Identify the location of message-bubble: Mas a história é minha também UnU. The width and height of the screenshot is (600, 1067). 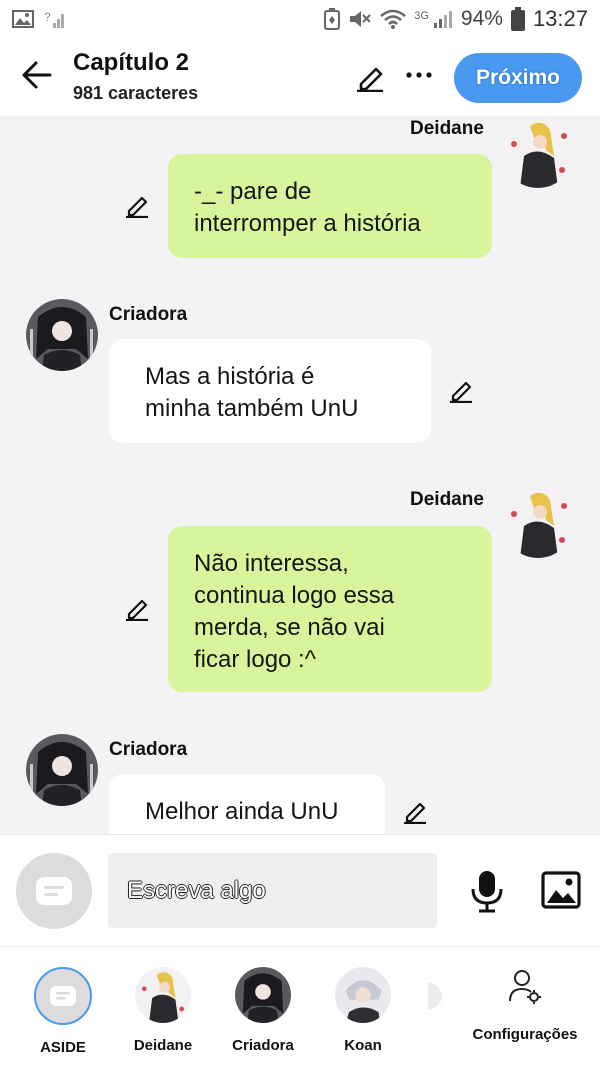
(270, 391).